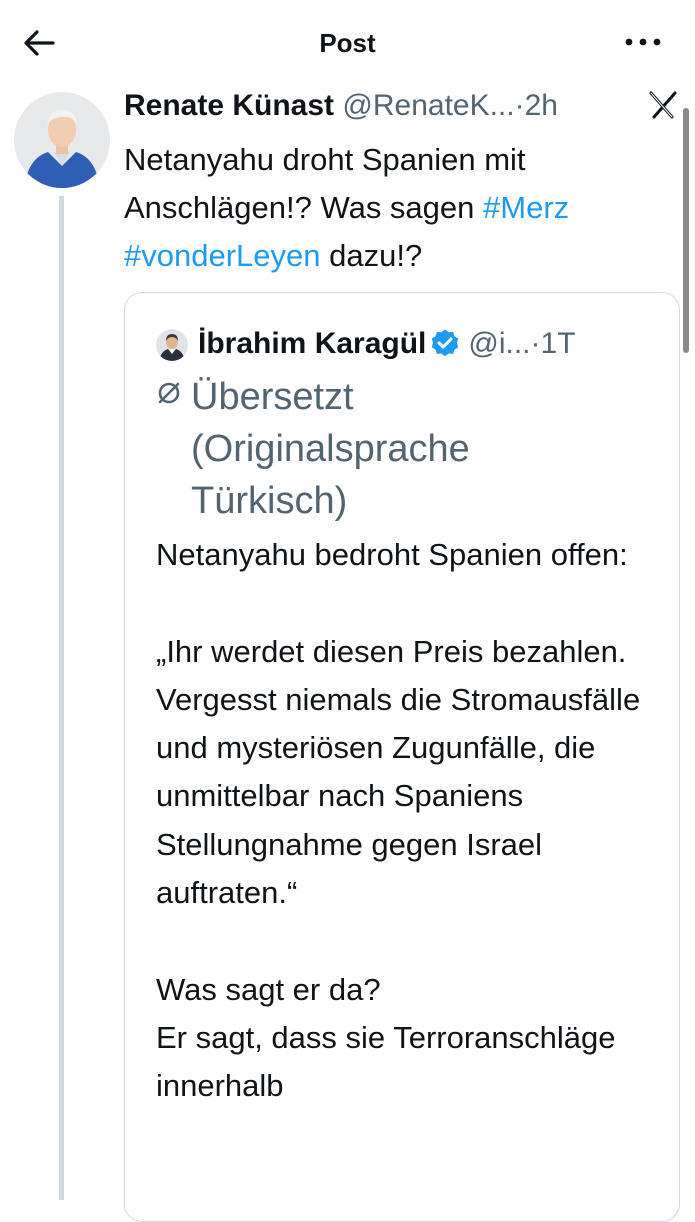 The height and width of the screenshot is (1222, 695). I want to click on quoted-post-header: İbrahim Karagül @i...·1T, so click(387, 344).